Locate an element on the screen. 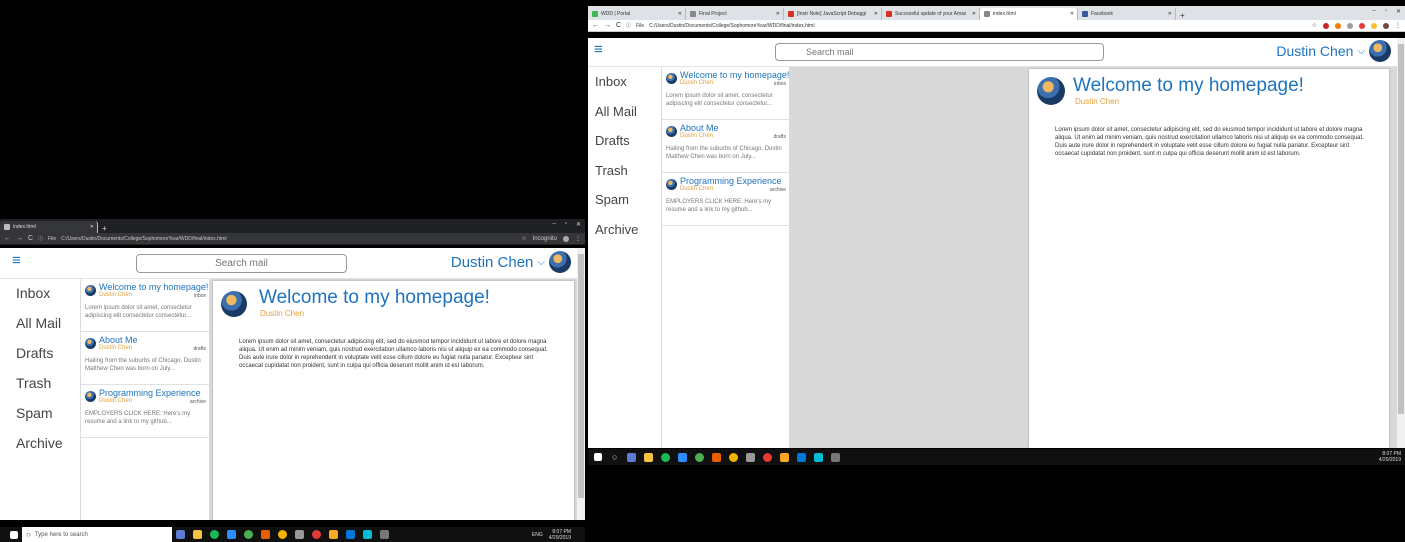 The width and height of the screenshot is (1405, 542). search-icon: ○ is located at coordinates (614, 457).